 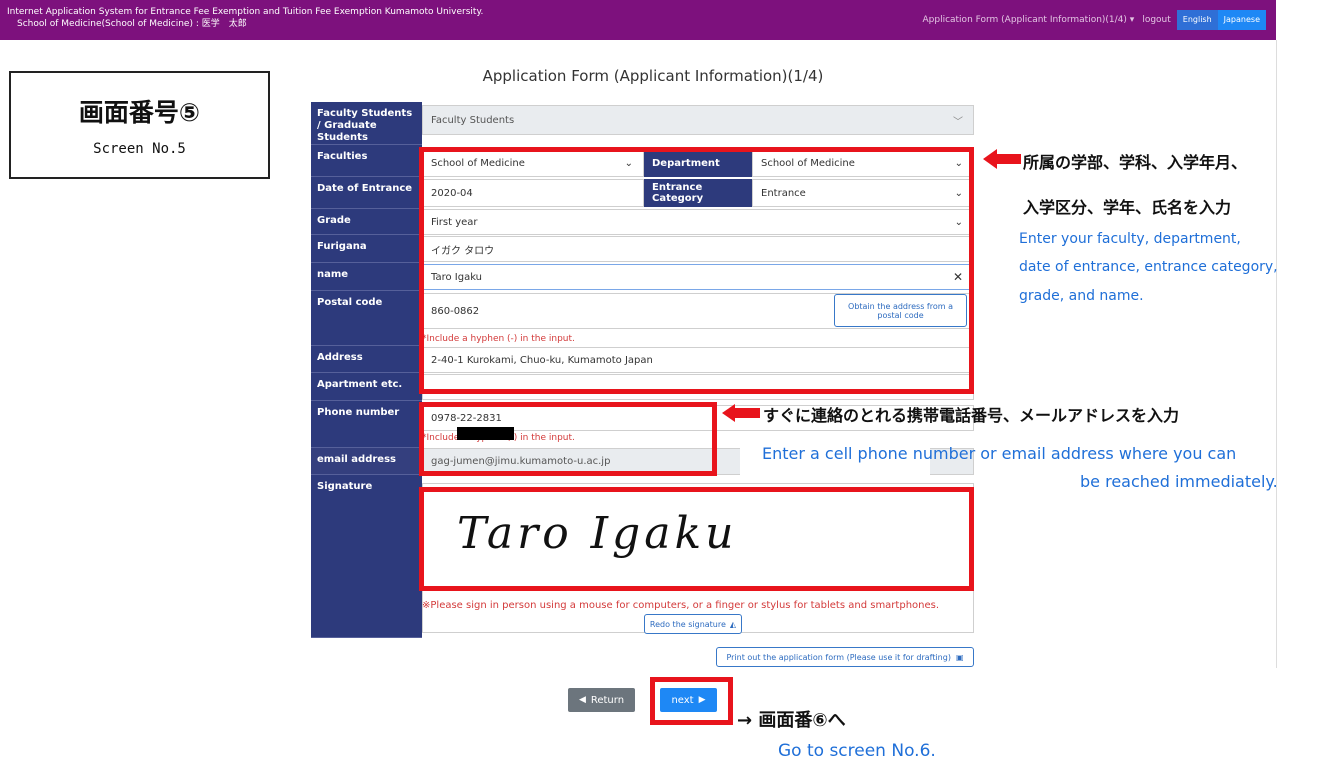 I want to click on redo-signature-button: Redo the signature ◭, so click(x=693, y=624).